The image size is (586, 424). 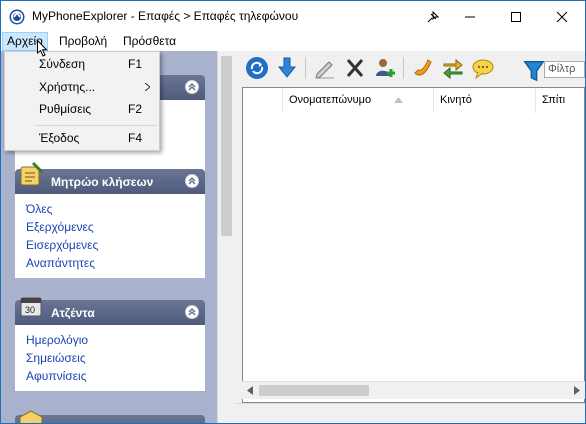 I want to click on menu-item-exit: Έξοδος F4, so click(x=82, y=138).